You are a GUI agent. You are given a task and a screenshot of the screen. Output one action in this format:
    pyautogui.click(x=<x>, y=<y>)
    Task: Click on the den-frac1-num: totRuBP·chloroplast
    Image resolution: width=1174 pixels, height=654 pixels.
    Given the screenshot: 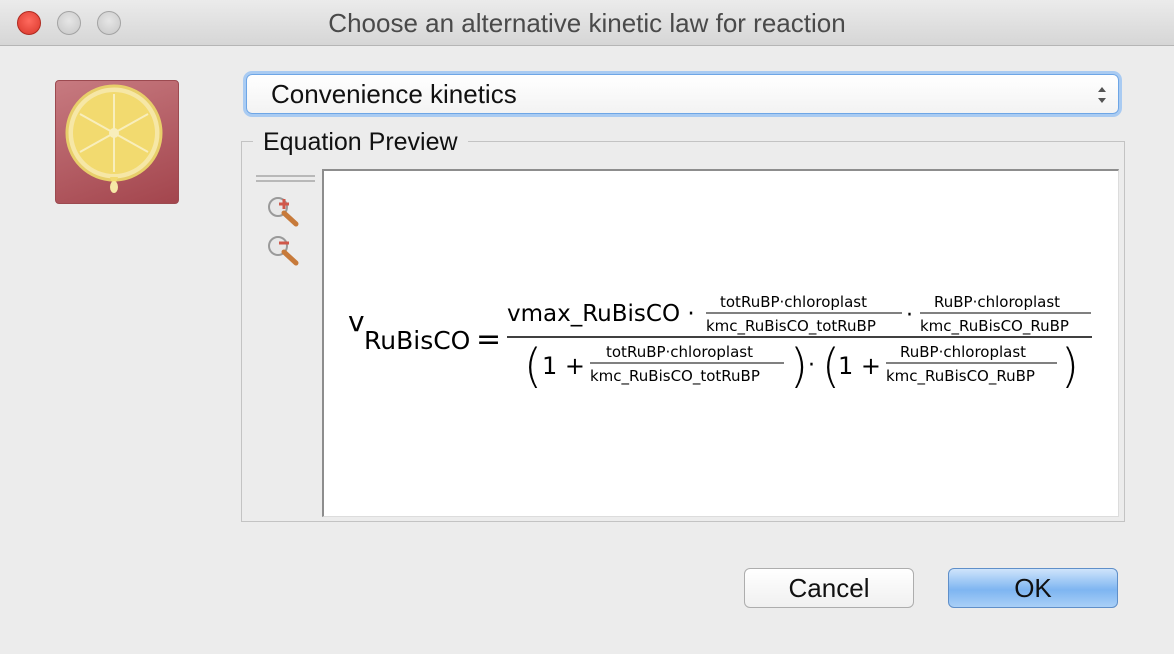 What is the action you would take?
    pyautogui.click(x=679, y=352)
    